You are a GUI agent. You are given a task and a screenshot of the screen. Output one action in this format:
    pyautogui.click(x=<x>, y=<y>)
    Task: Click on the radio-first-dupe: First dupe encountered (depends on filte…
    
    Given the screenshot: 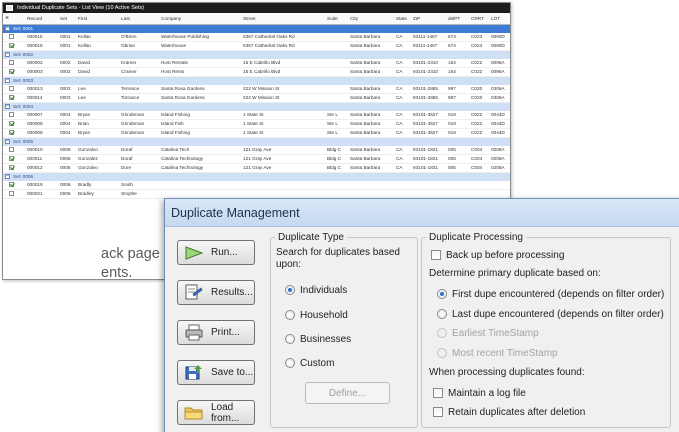 What is the action you would take?
    pyautogui.click(x=550, y=294)
    